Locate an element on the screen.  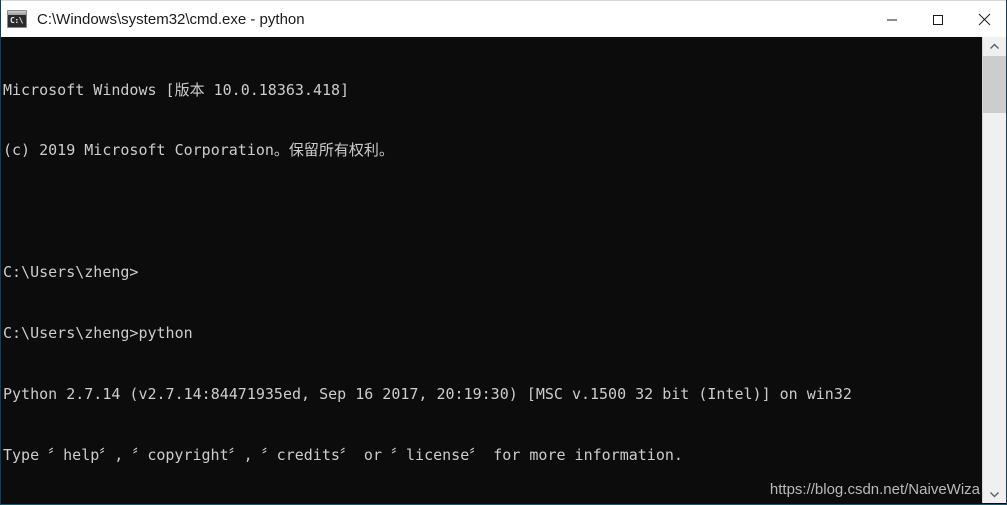
maximize-button is located at coordinates (938, 19).